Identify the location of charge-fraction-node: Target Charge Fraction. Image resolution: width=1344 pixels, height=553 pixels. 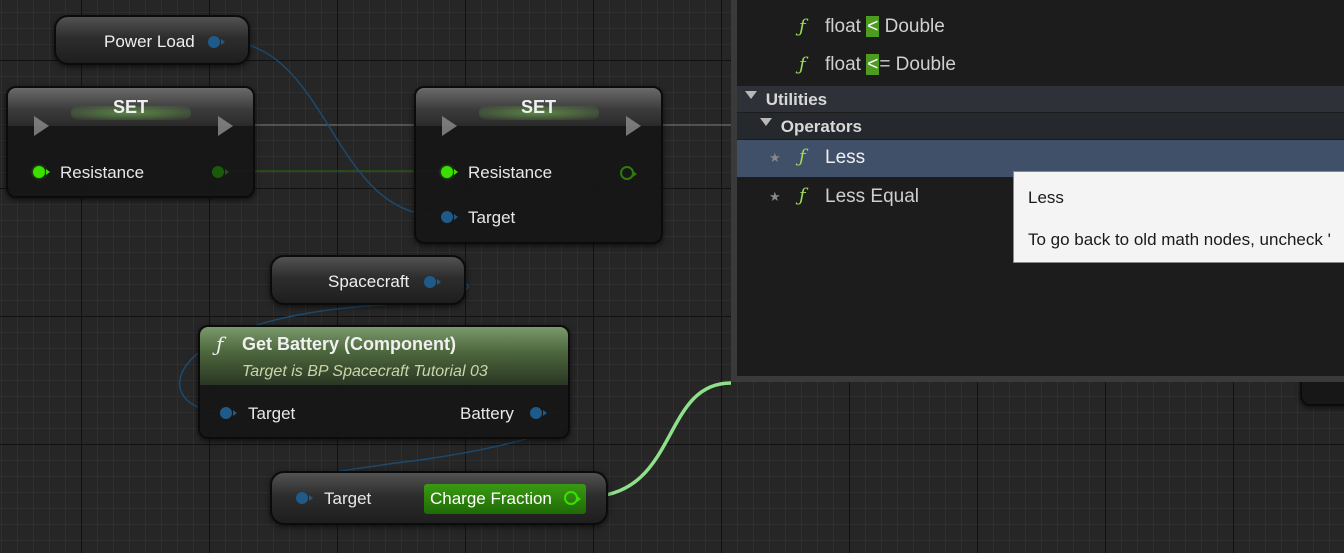
(439, 498).